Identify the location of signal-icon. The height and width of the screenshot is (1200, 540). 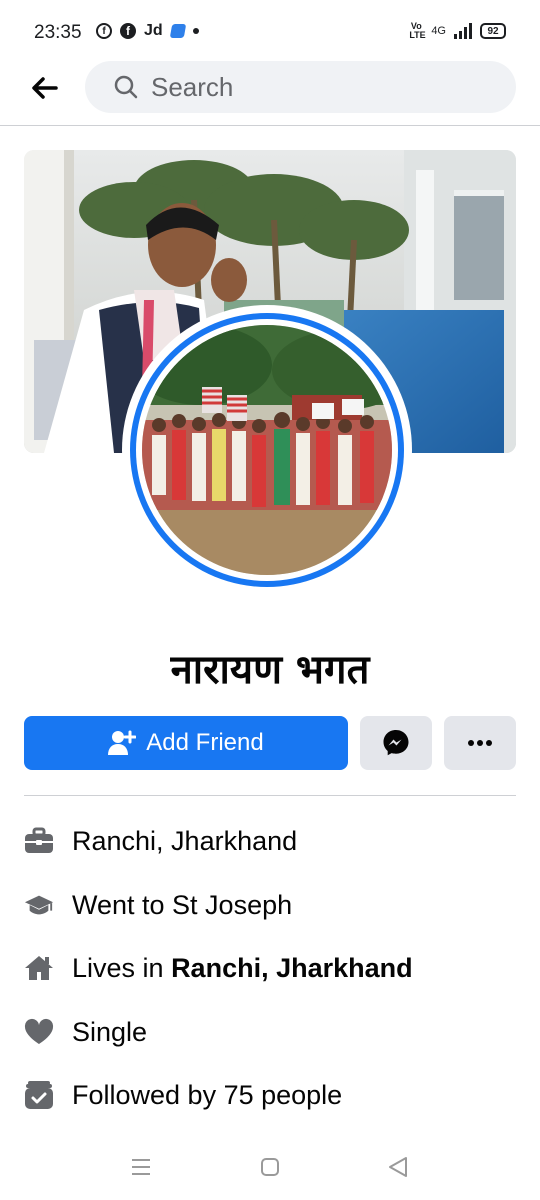
(463, 31).